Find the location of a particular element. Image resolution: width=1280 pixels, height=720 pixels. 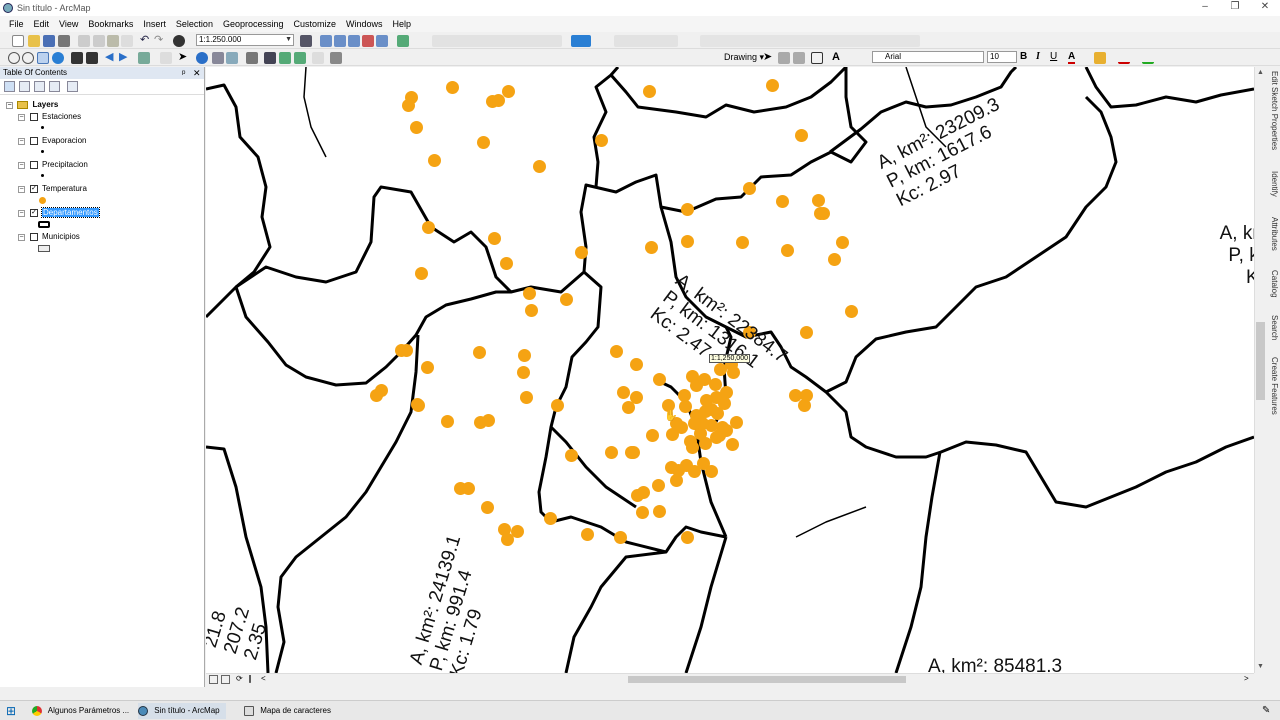

pause-drawing-icon: ∥ is located at coordinates (250, 678).